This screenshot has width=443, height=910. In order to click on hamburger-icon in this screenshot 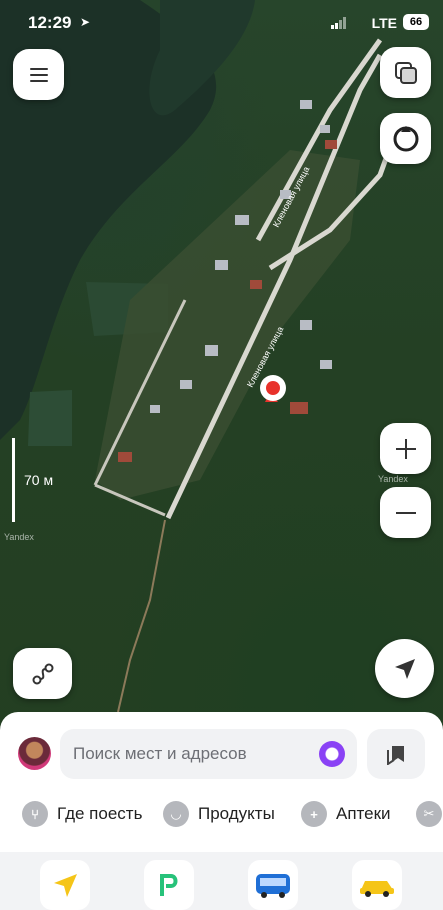, I will do `click(38, 74)`.